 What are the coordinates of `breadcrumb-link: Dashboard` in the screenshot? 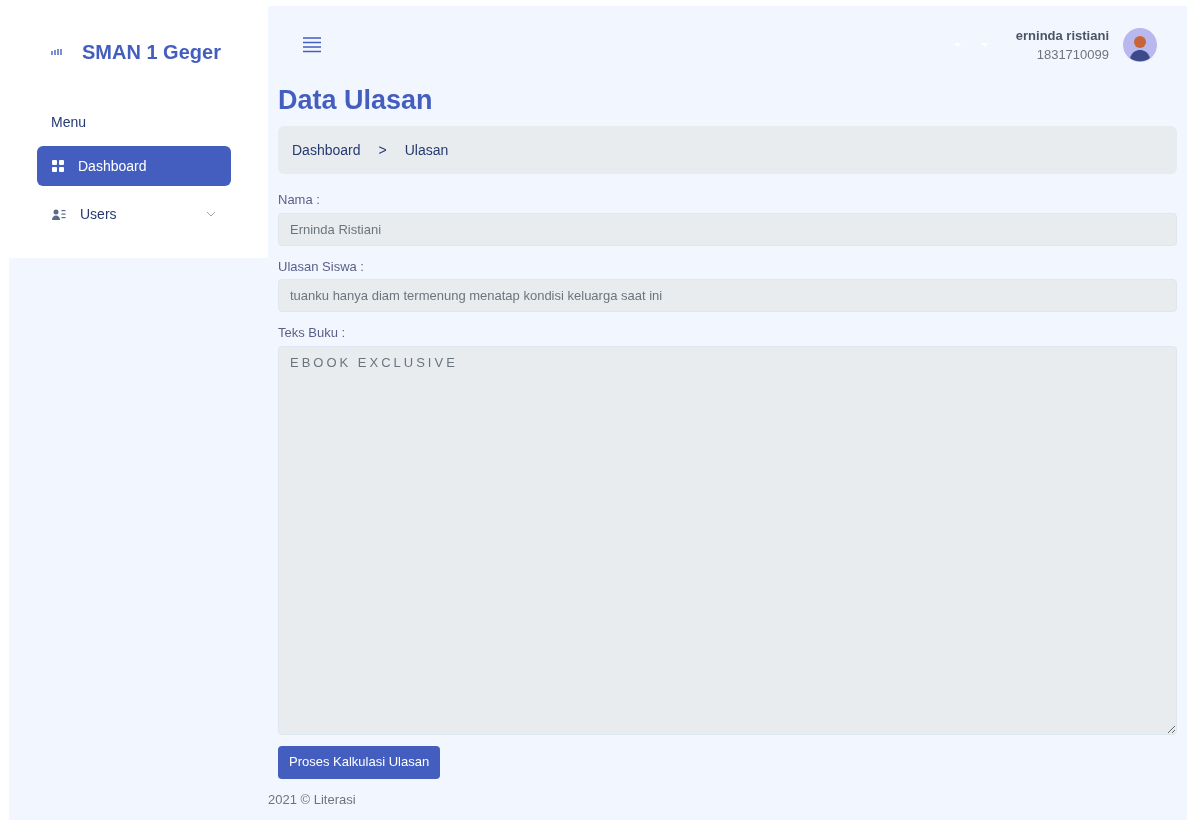 It's located at (326, 150).